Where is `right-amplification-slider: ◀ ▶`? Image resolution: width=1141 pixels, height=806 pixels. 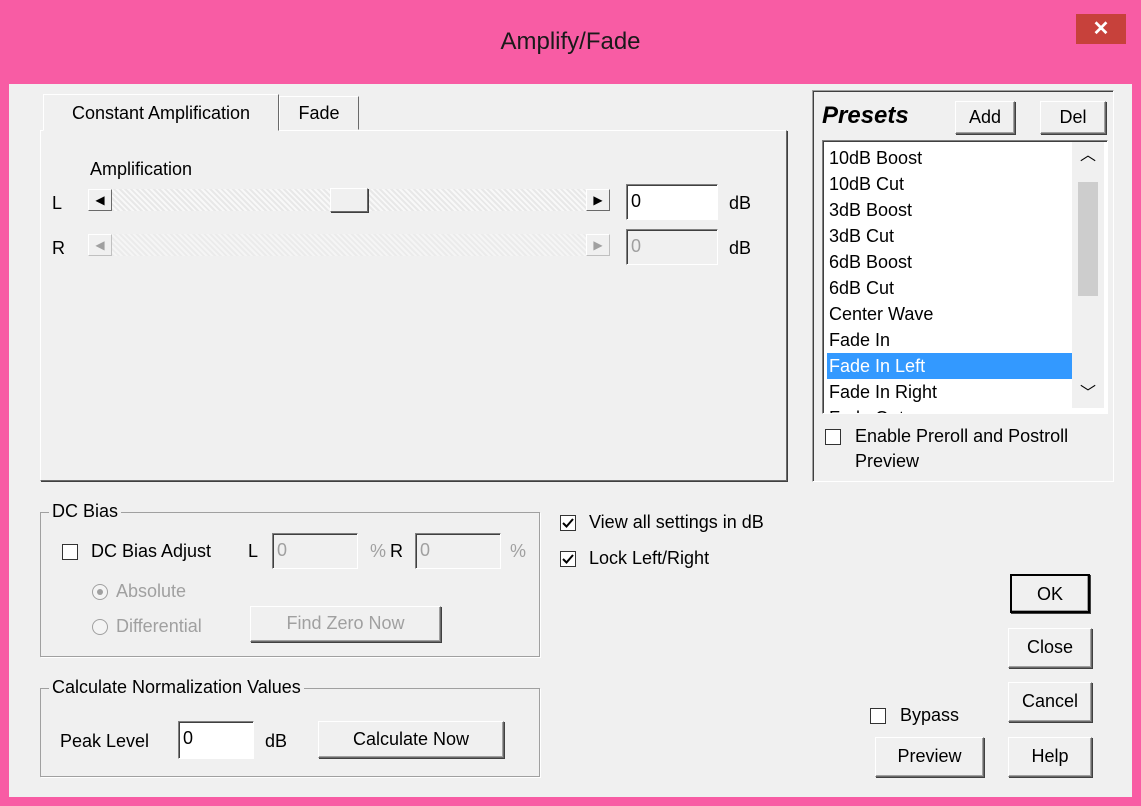
right-amplification-slider: ◀ ▶ is located at coordinates (349, 245).